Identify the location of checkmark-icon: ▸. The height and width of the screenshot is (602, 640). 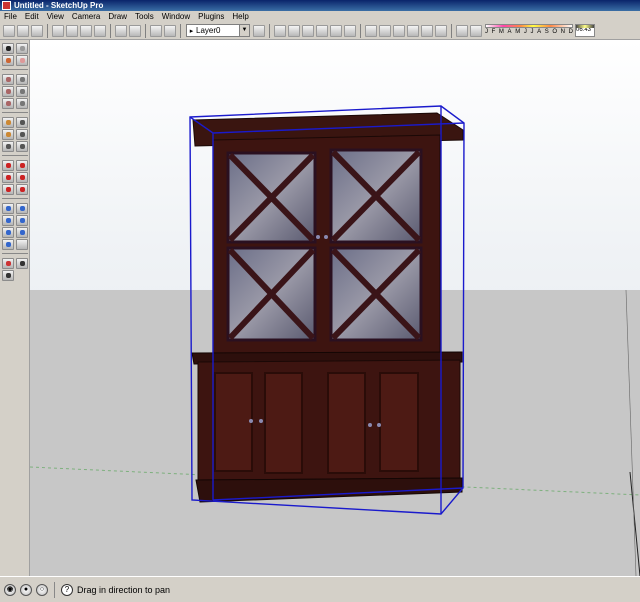
(191, 31).